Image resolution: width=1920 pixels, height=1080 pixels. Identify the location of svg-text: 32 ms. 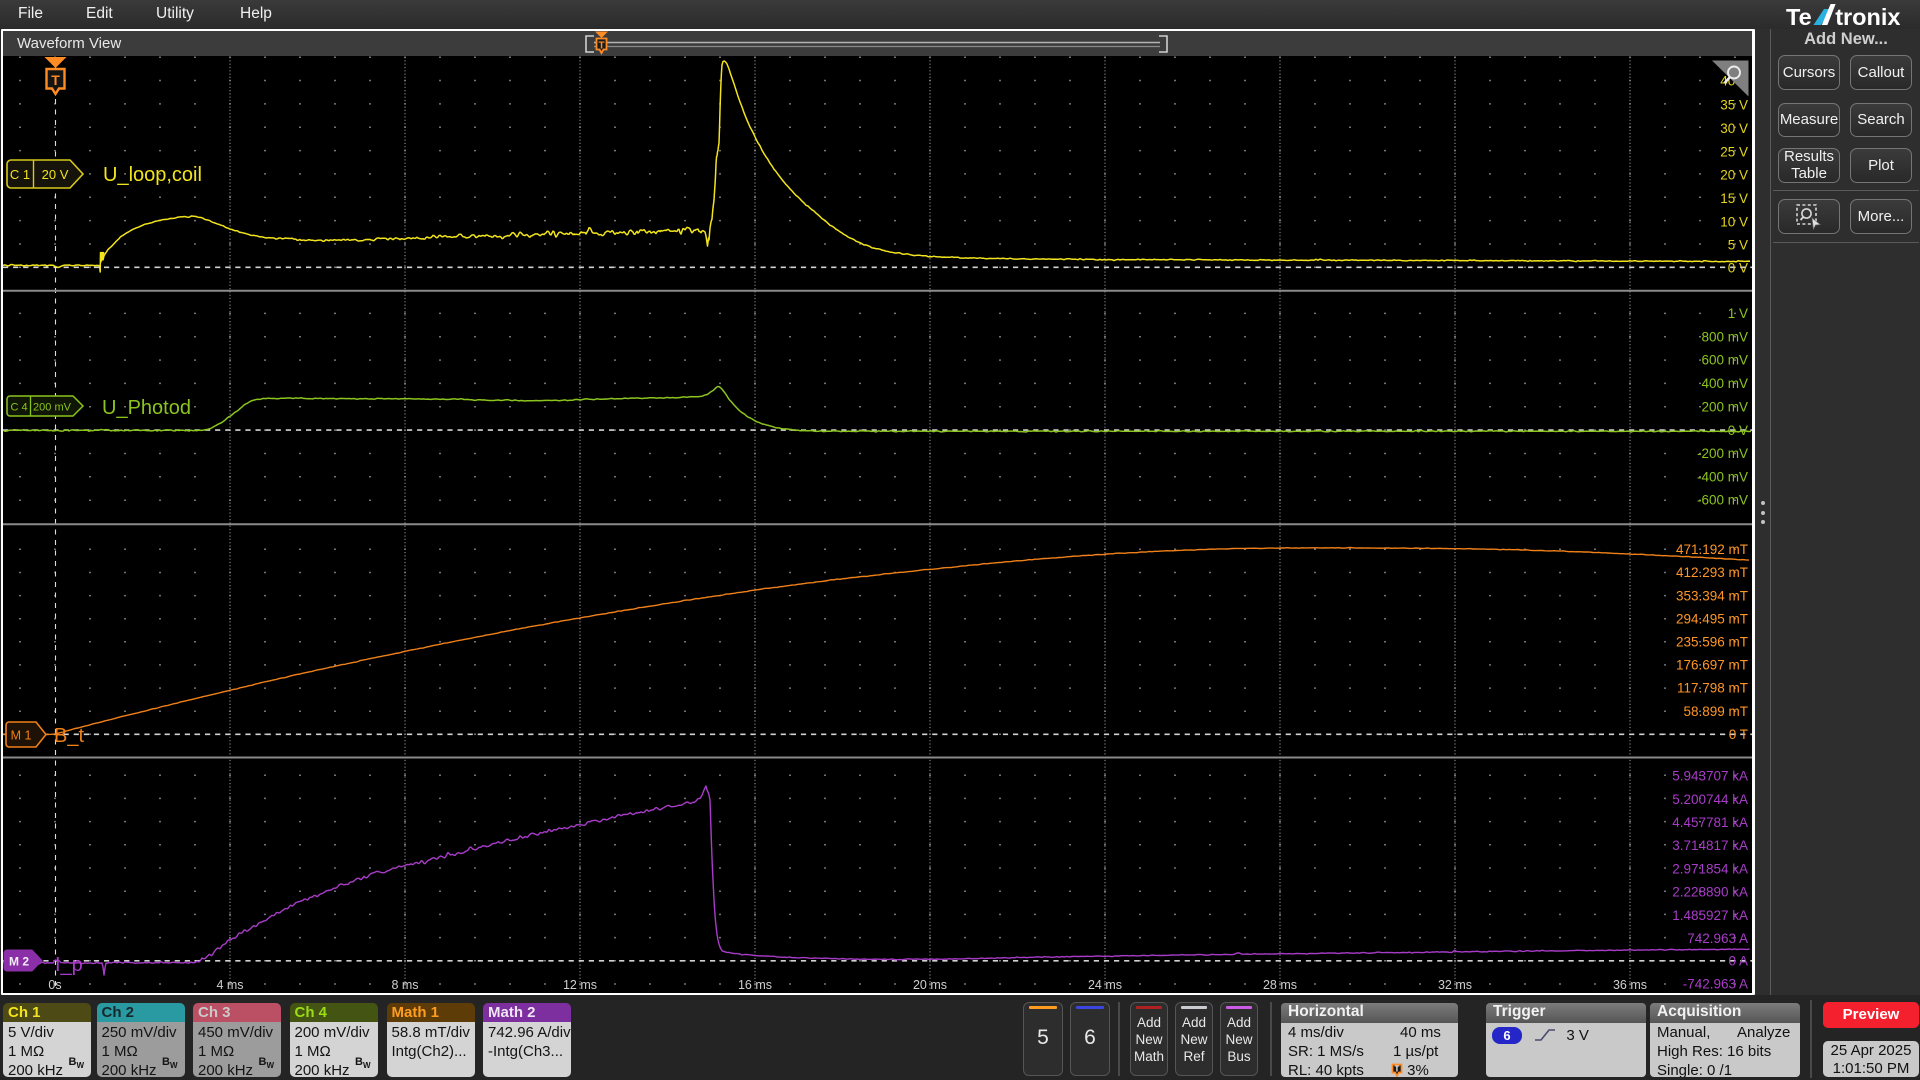
(1455, 985).